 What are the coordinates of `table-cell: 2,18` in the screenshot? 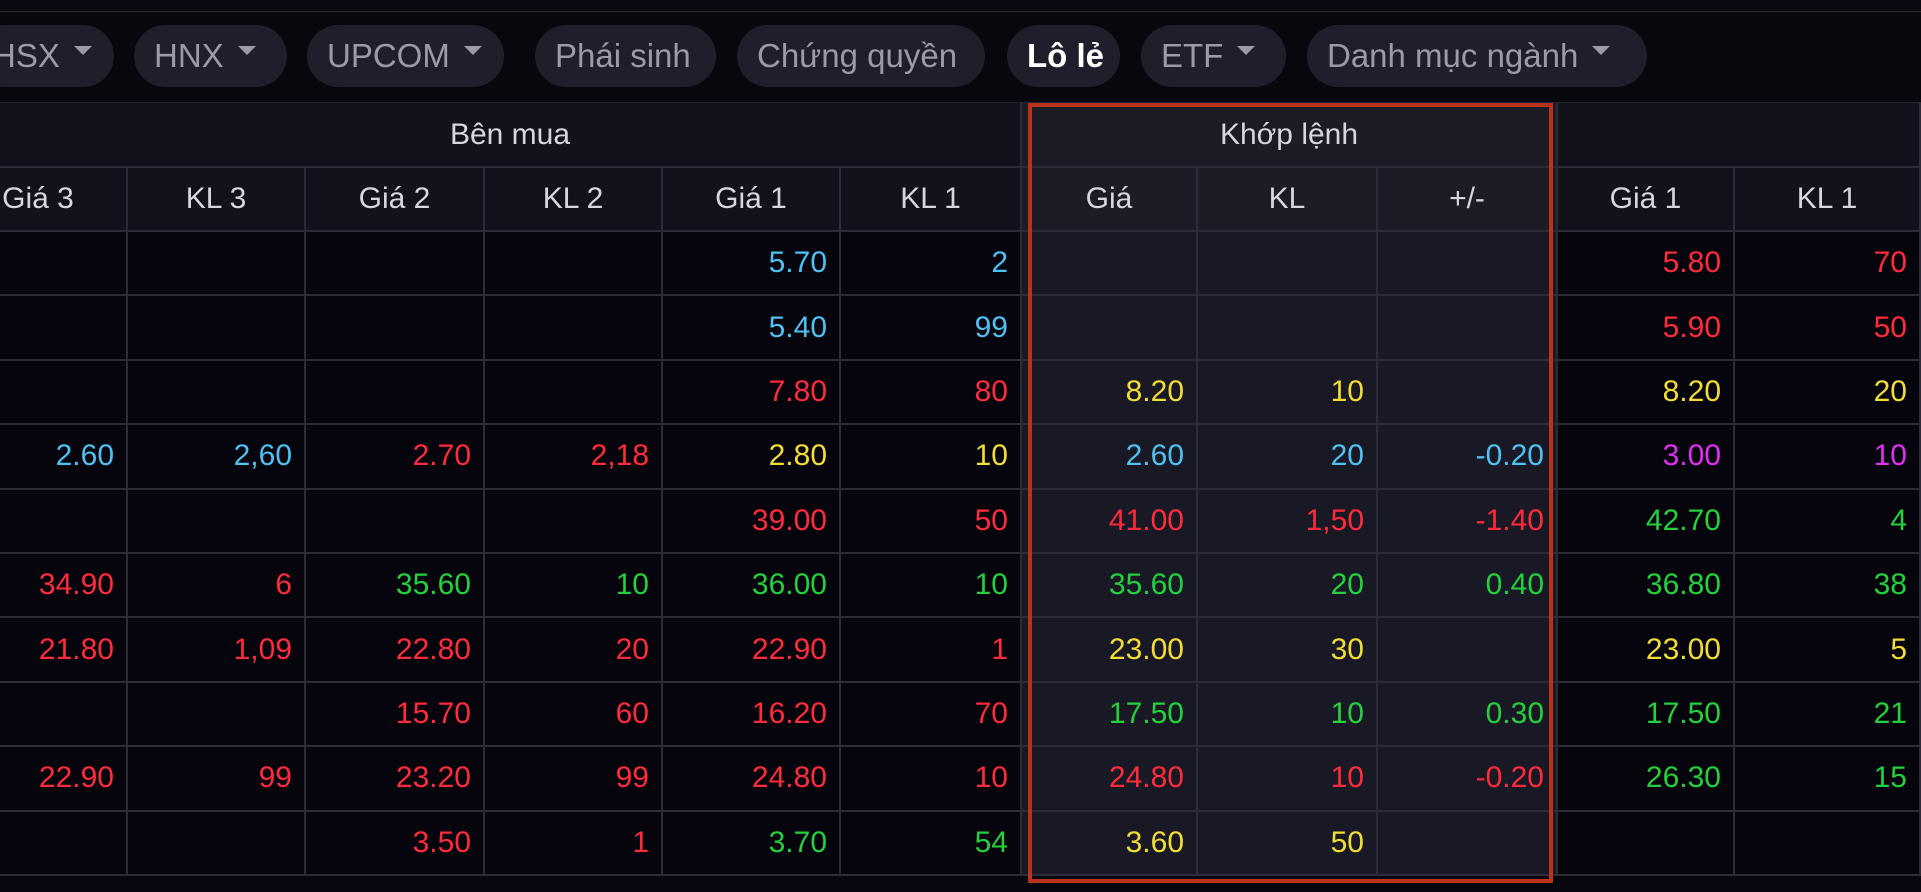 It's located at (574, 457).